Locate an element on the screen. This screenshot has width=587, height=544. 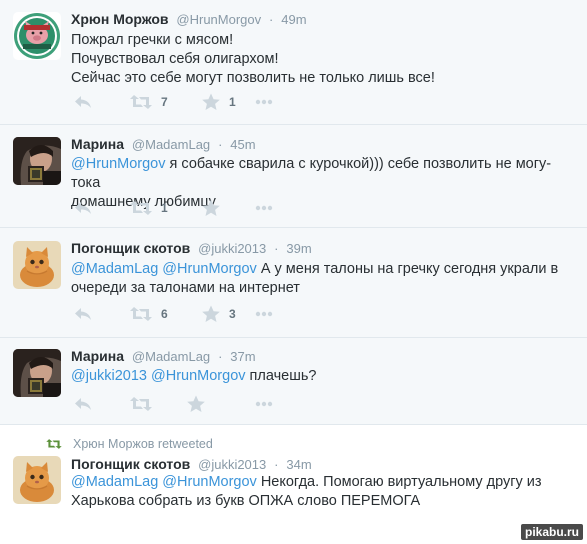
author-name: Хрюн Моржов is located at coordinates (120, 19).